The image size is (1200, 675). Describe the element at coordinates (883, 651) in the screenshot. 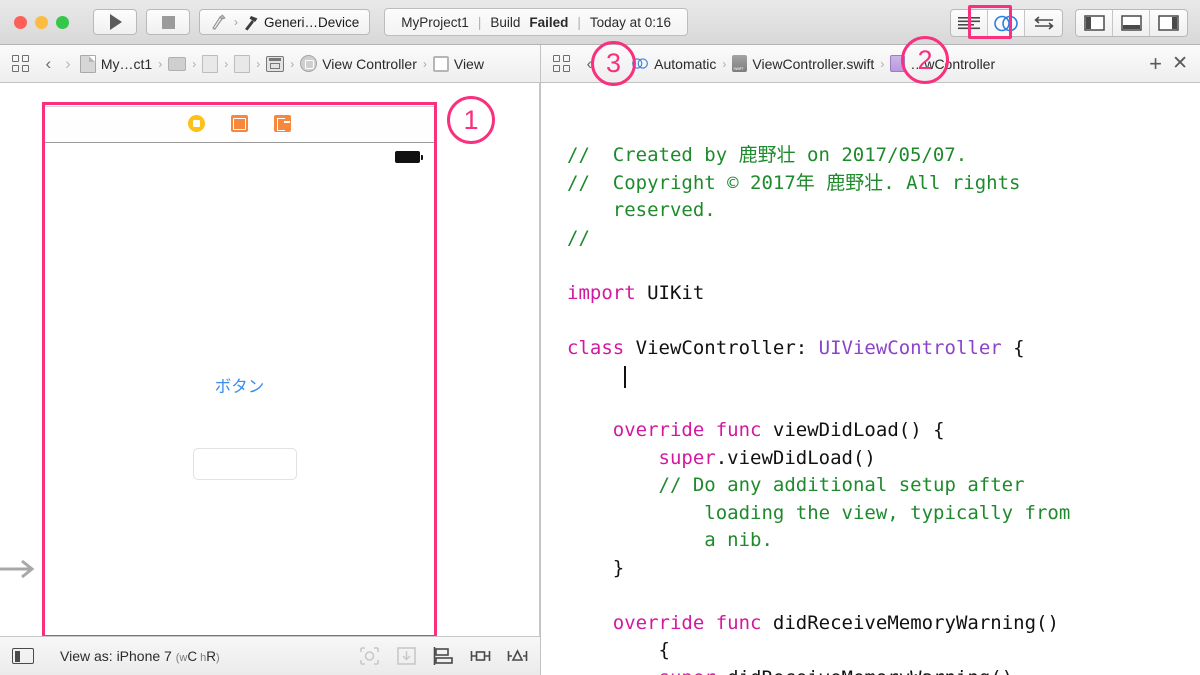

I see `code-line: {` at that location.